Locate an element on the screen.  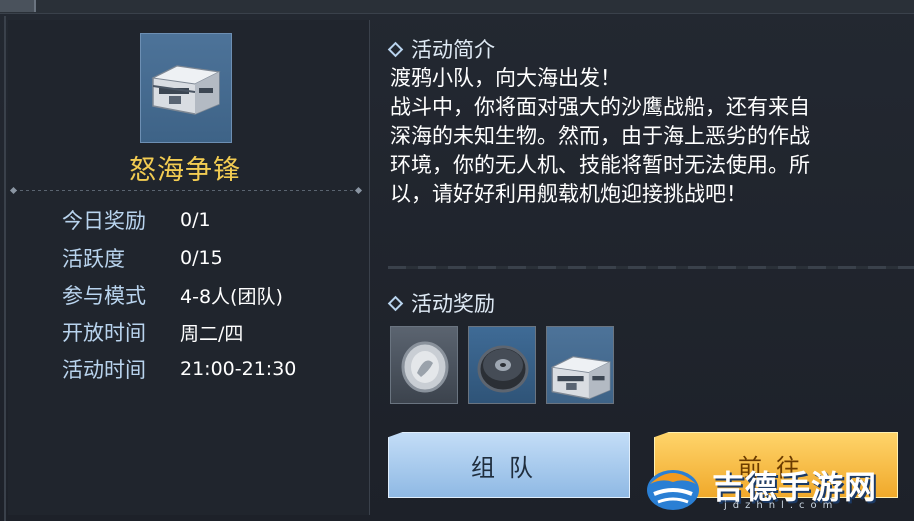
rewards-header: 活动奖励 is located at coordinates (441, 303).